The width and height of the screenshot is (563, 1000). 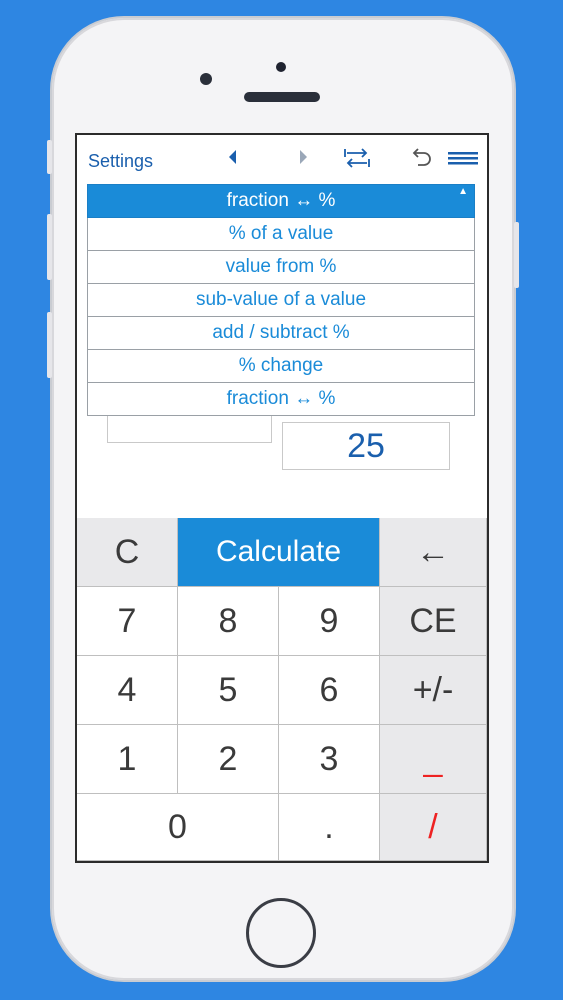 I want to click on home-button, so click(x=281, y=933).